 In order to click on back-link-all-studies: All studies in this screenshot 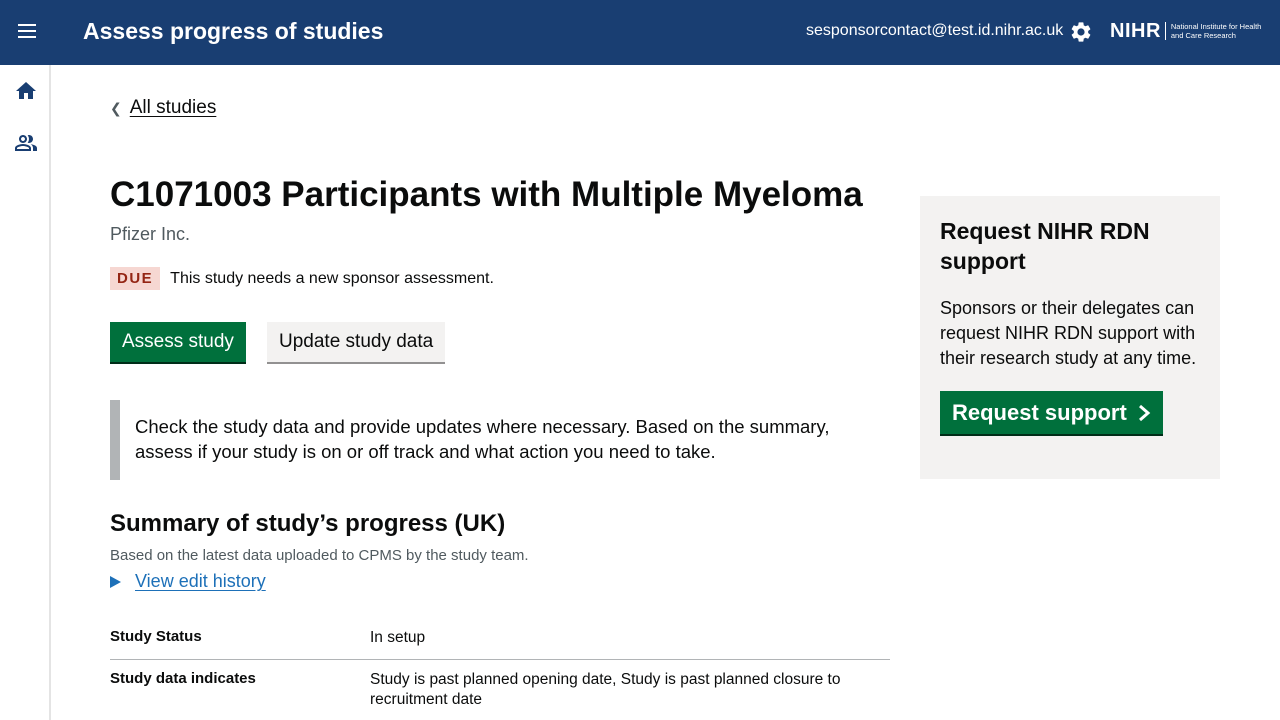, I will do `click(173, 108)`.